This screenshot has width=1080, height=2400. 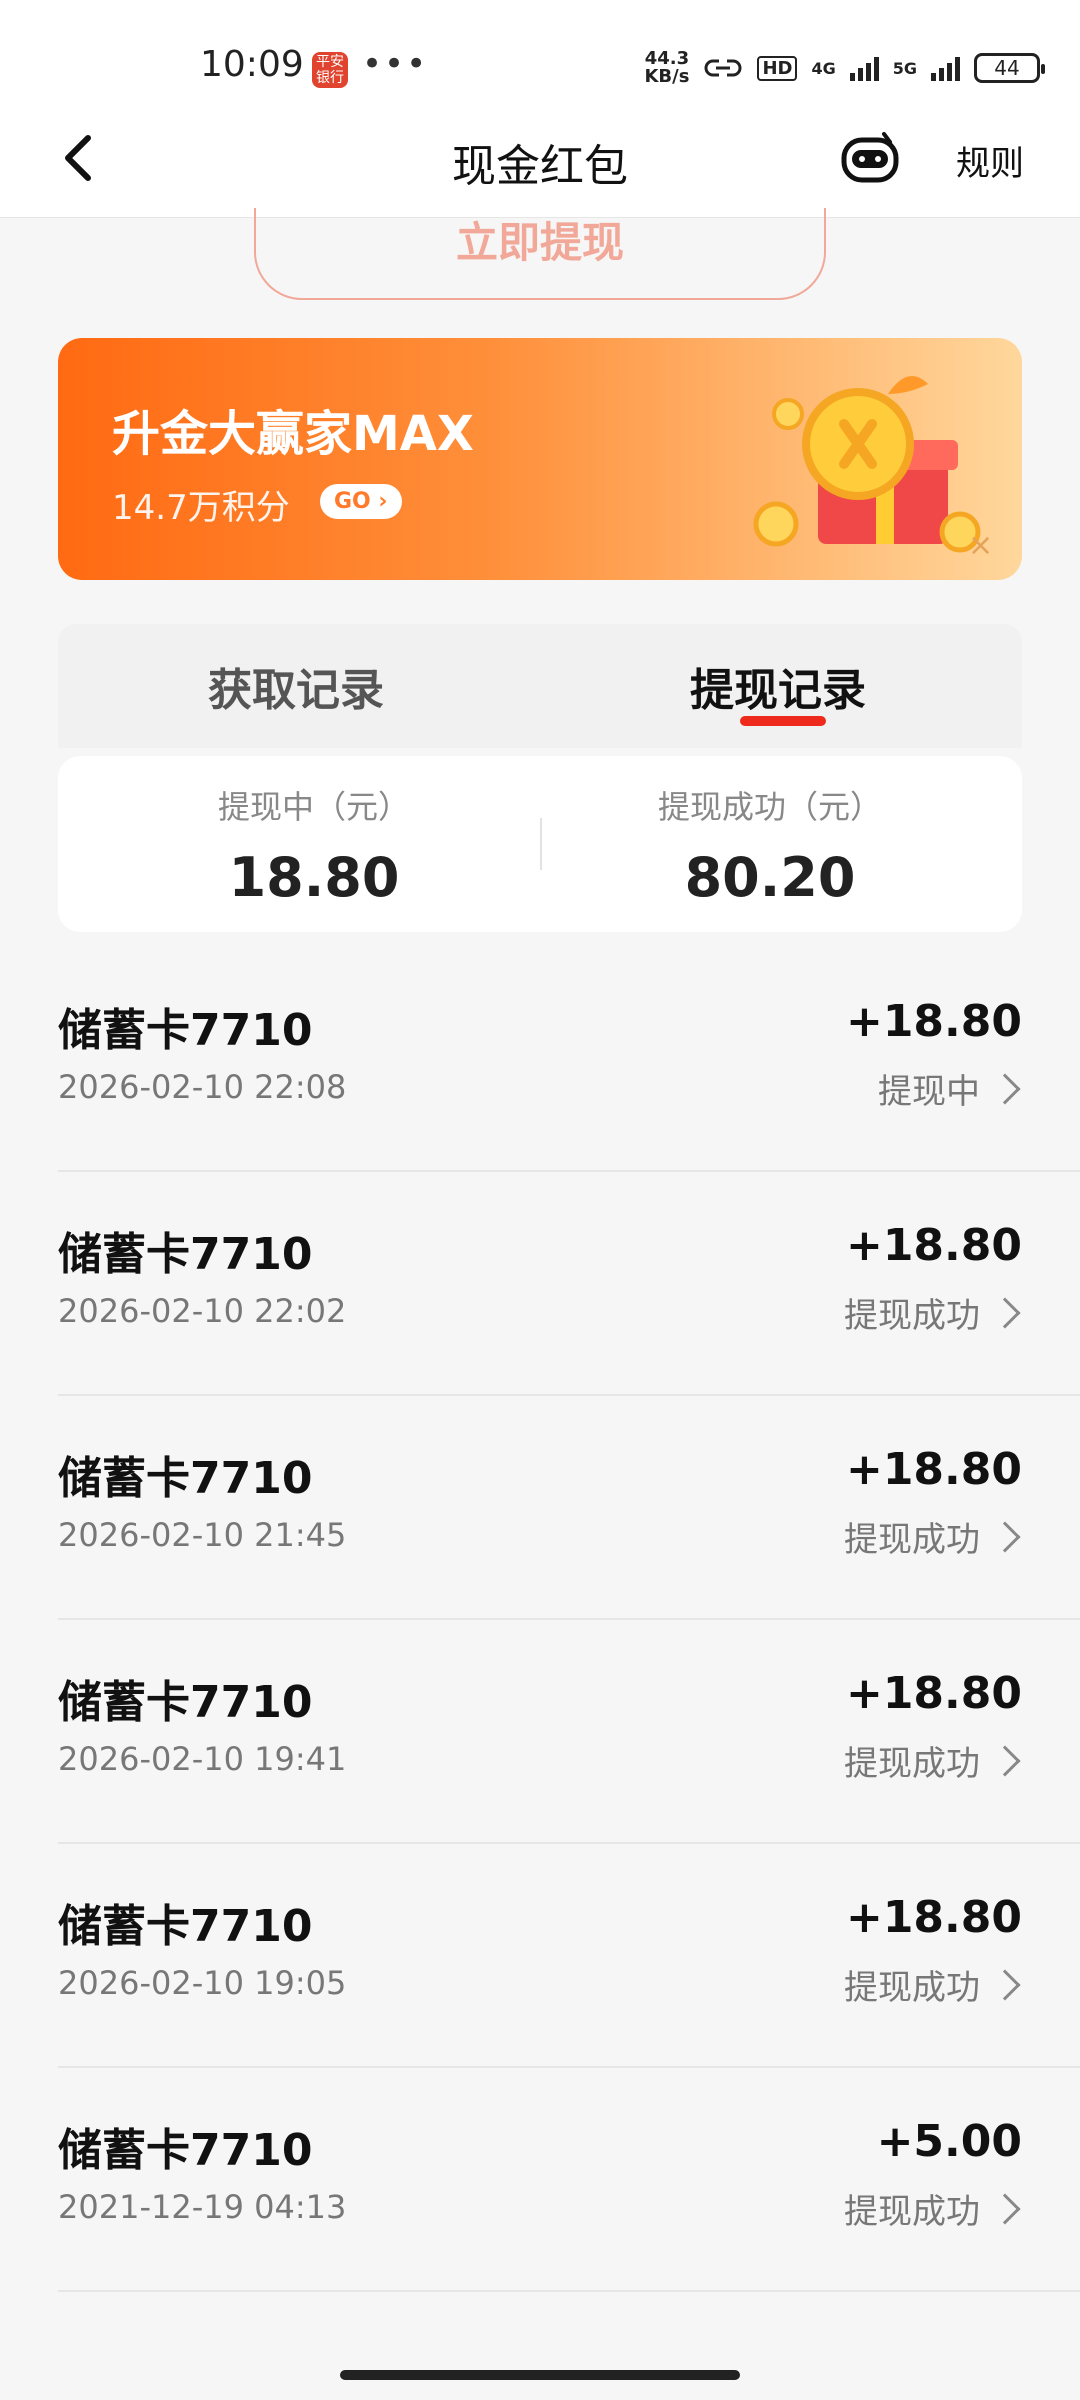 What do you see at coordinates (395, 64) in the screenshot?
I see `more-notifications-icon: •••` at bounding box center [395, 64].